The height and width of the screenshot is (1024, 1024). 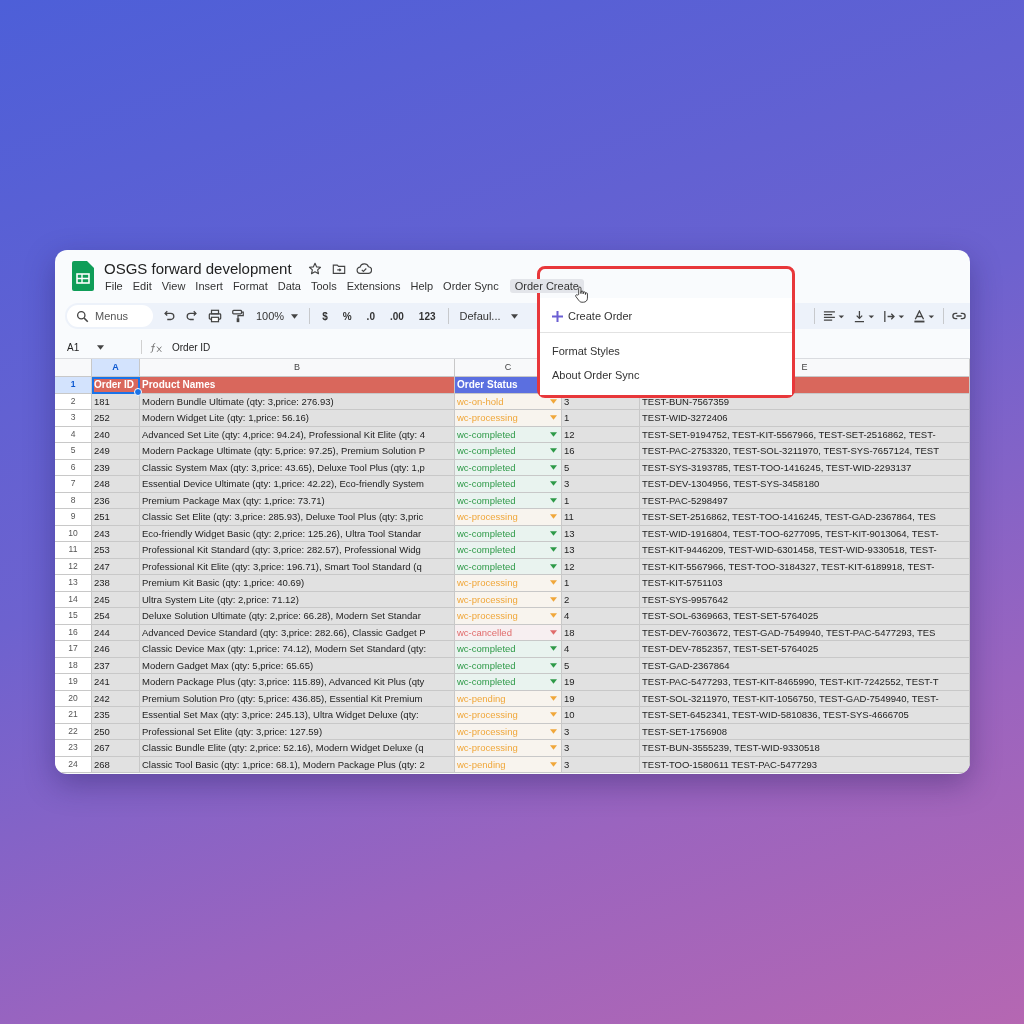 I want to click on undo-icon, so click(x=169, y=316).